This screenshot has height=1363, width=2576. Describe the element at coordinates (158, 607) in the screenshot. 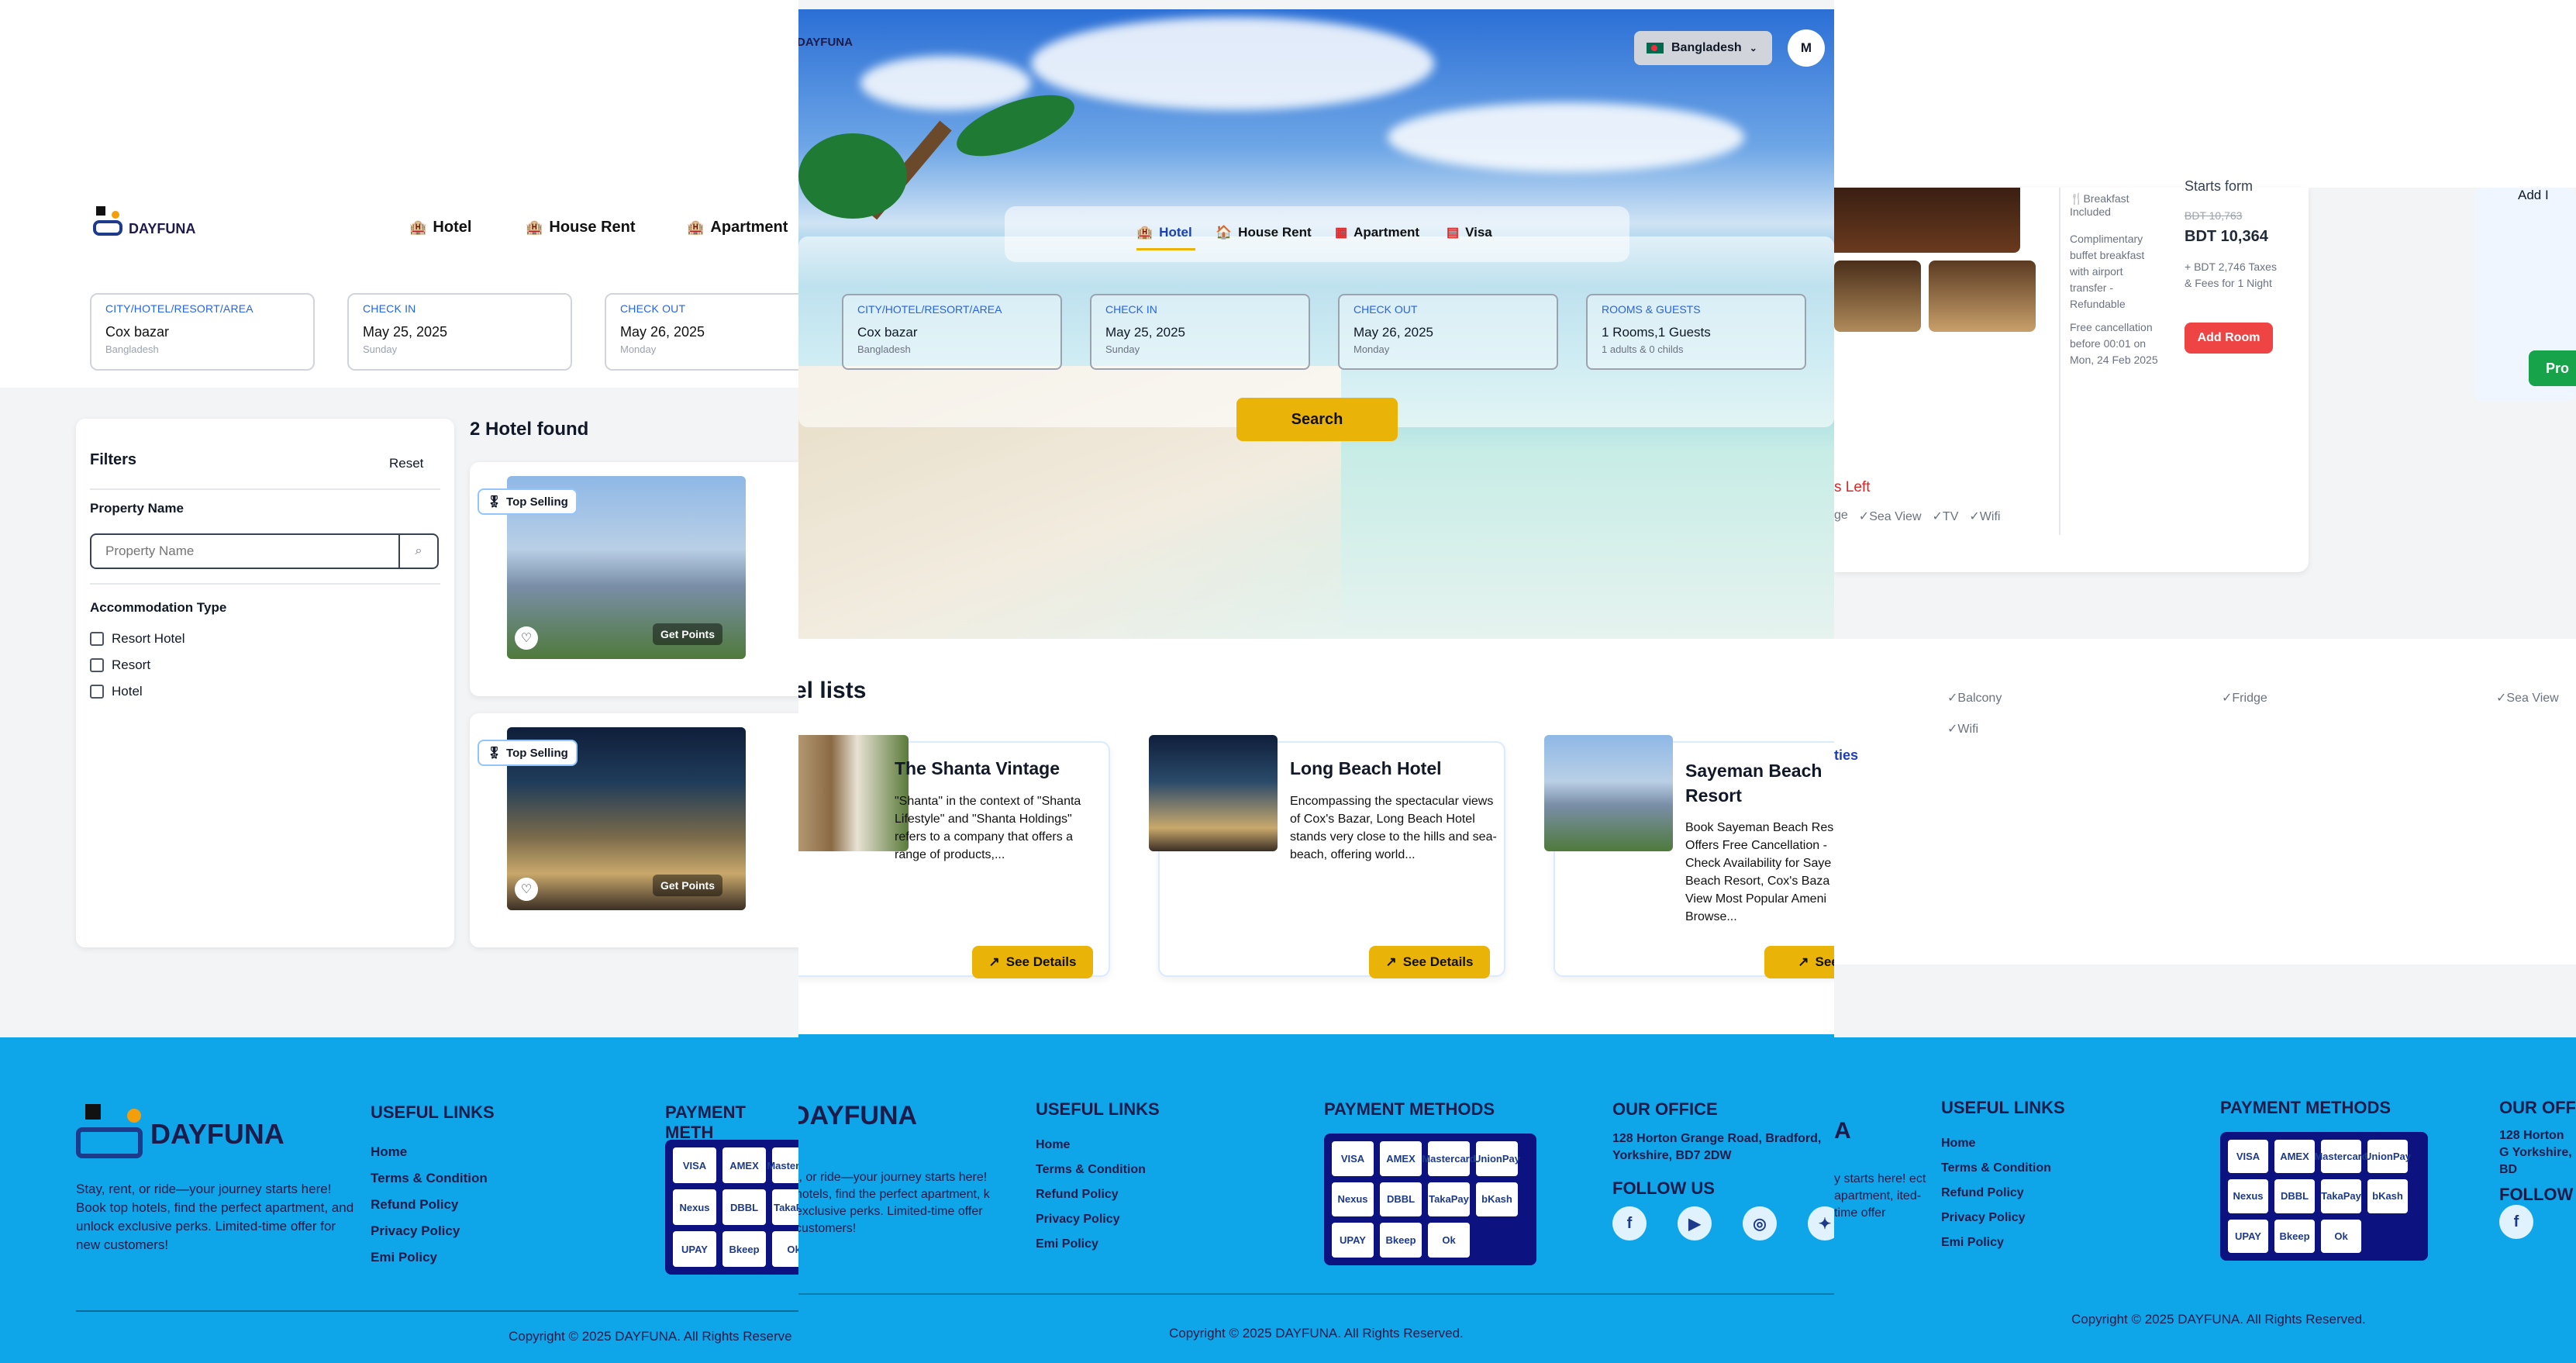

I see `accommodation-label: Accommodation Type` at that location.